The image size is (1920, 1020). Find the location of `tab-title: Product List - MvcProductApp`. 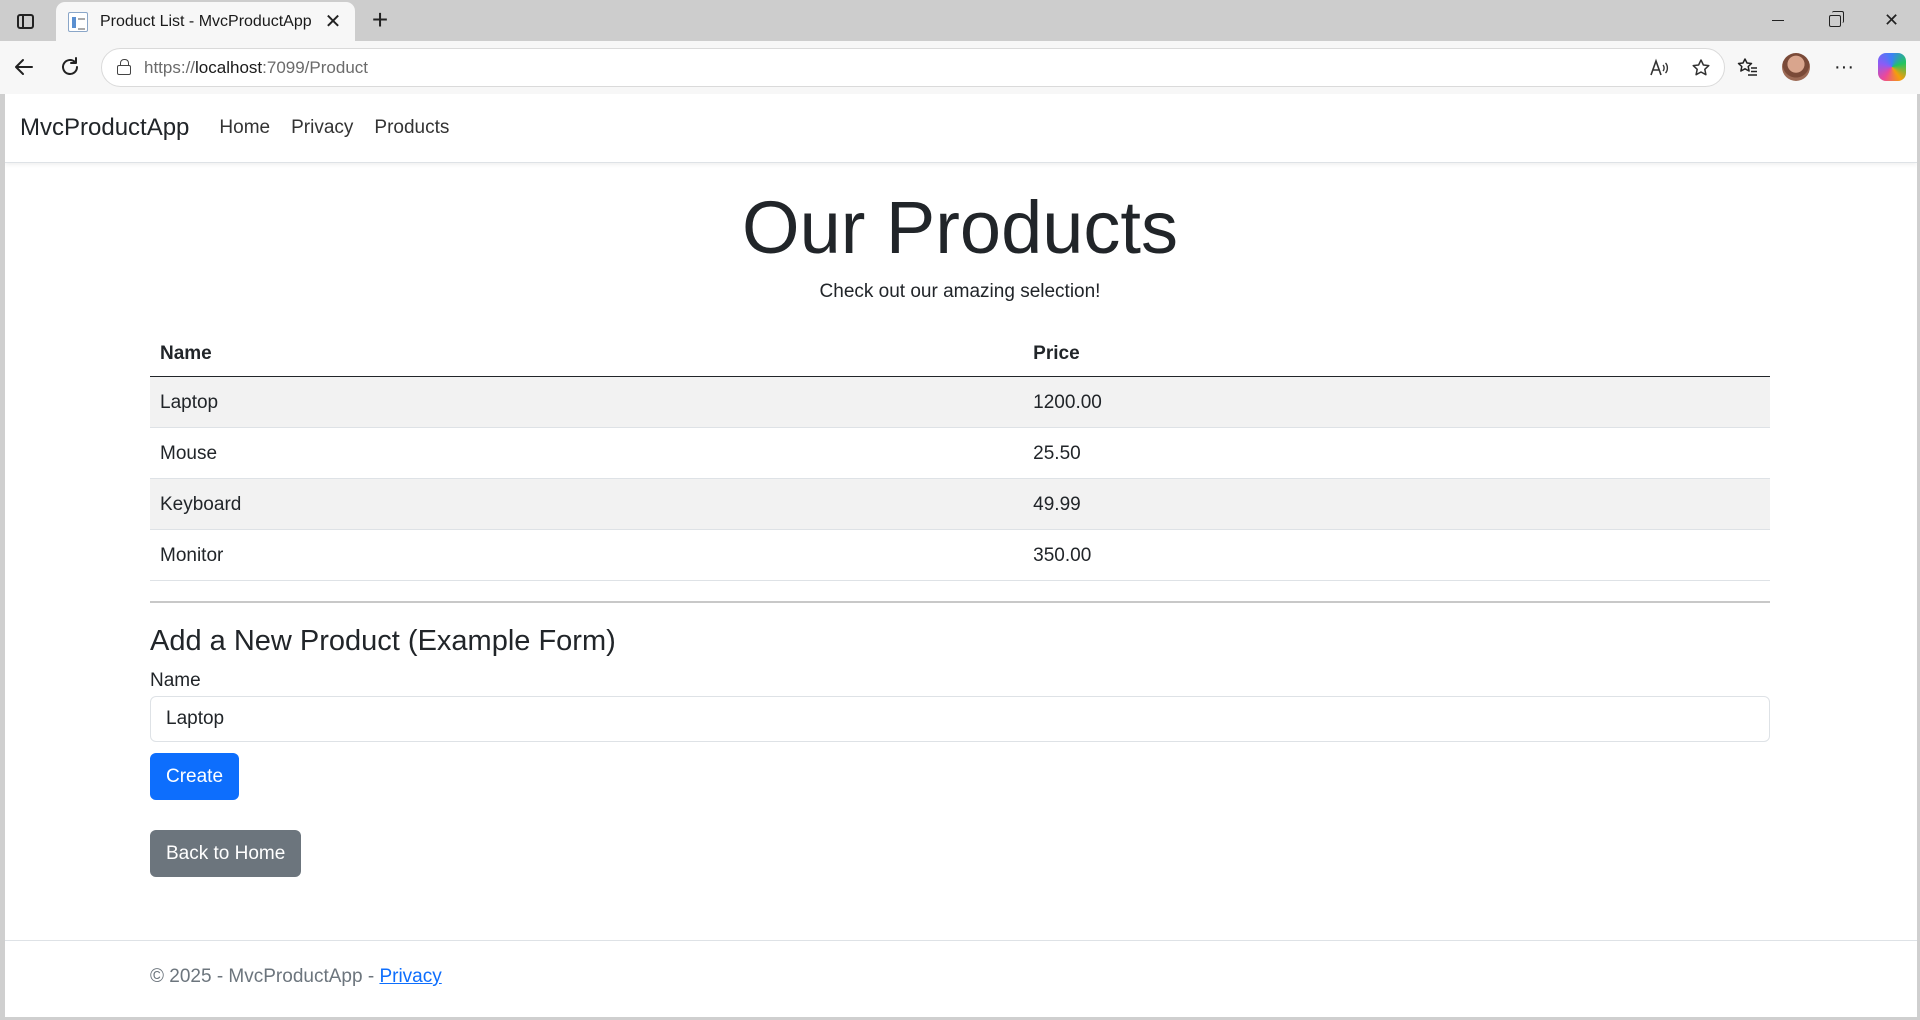

tab-title: Product List - MvcProductApp is located at coordinates (206, 21).